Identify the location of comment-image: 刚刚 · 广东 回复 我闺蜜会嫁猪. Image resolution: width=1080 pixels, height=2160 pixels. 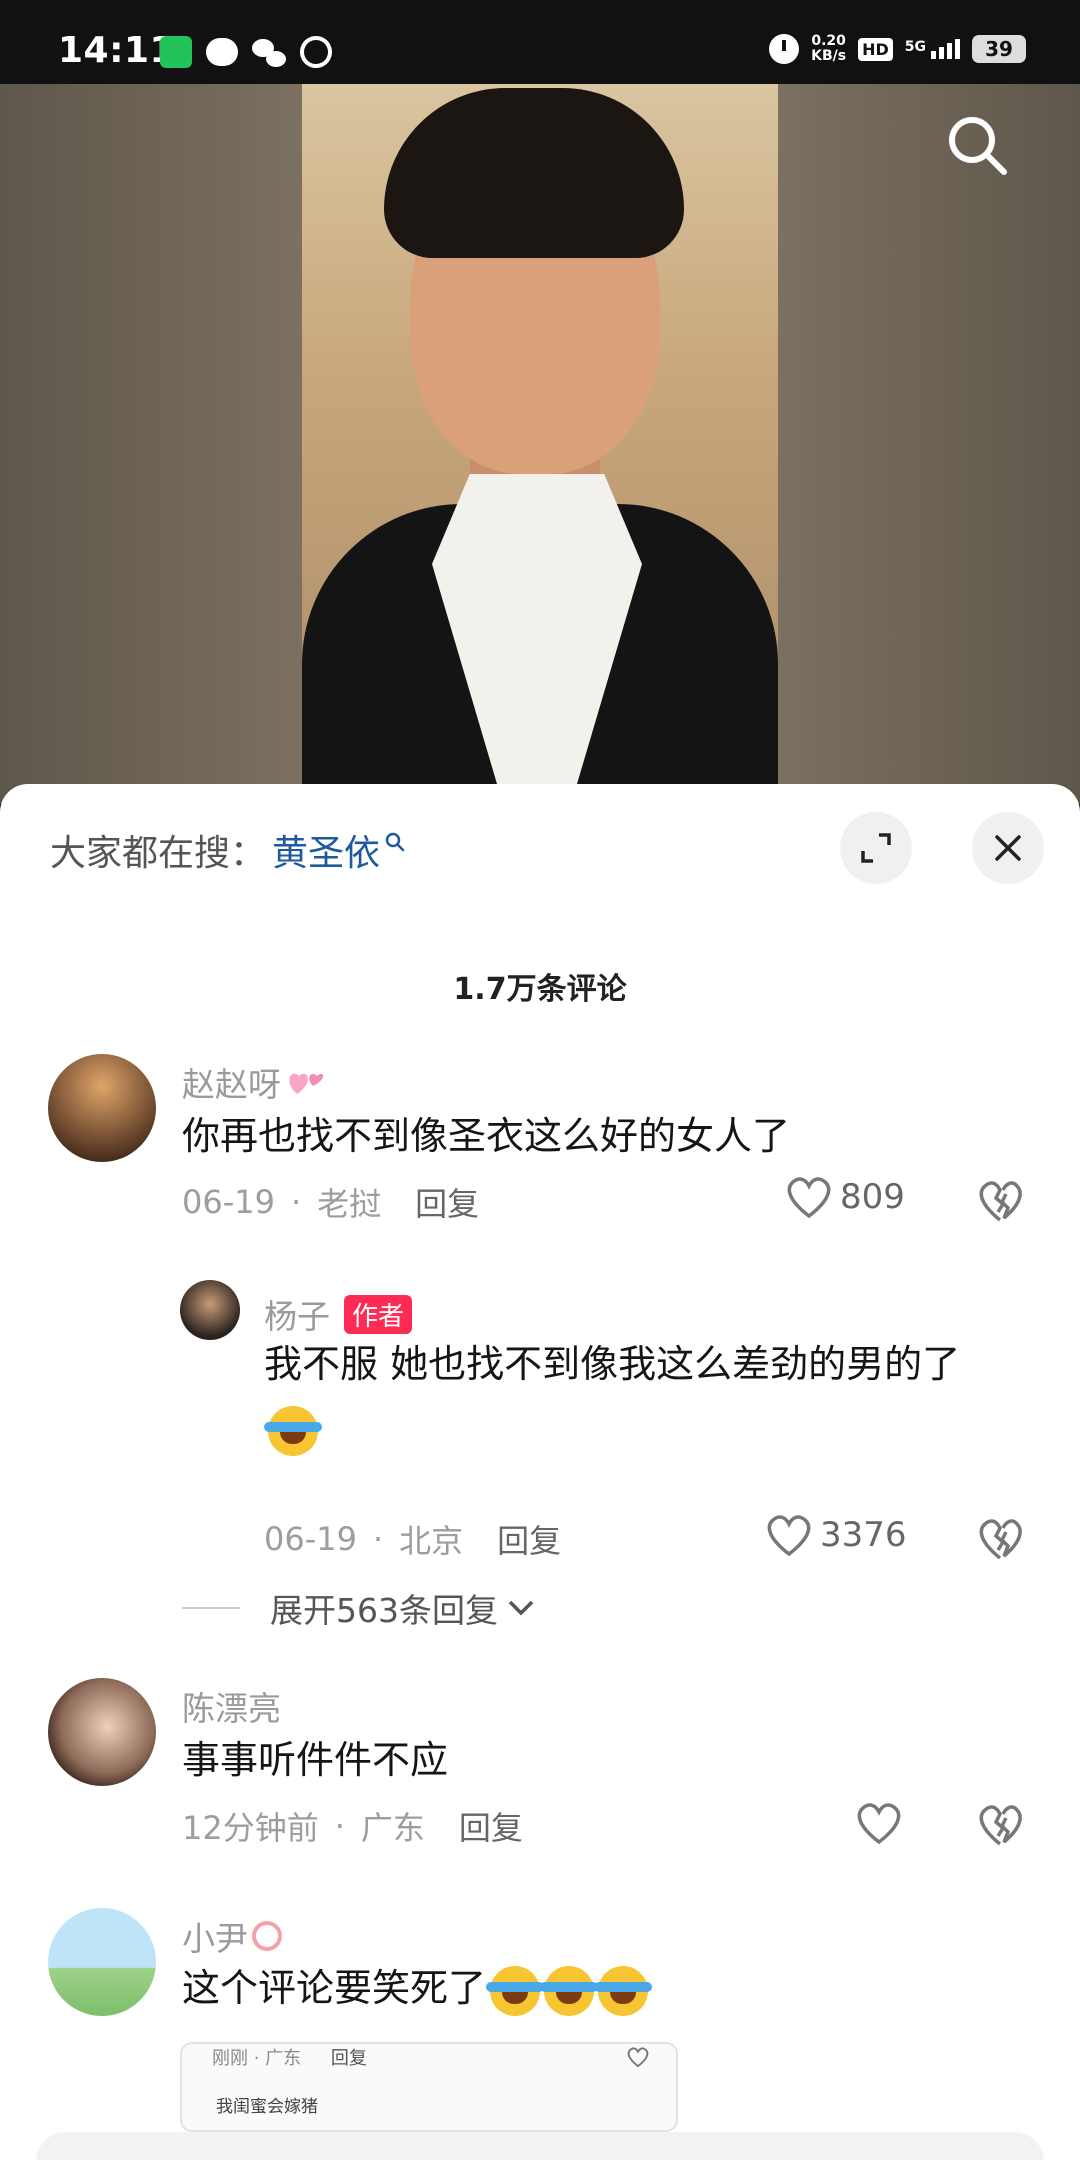
(429, 2087).